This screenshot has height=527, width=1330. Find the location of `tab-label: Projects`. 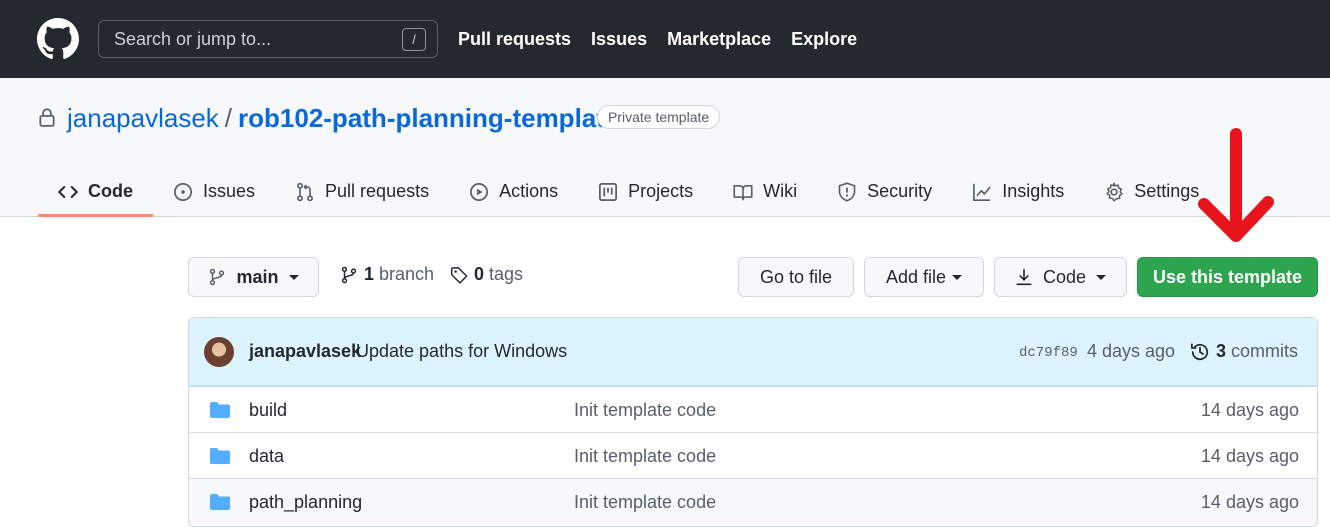

tab-label: Projects is located at coordinates (661, 191).